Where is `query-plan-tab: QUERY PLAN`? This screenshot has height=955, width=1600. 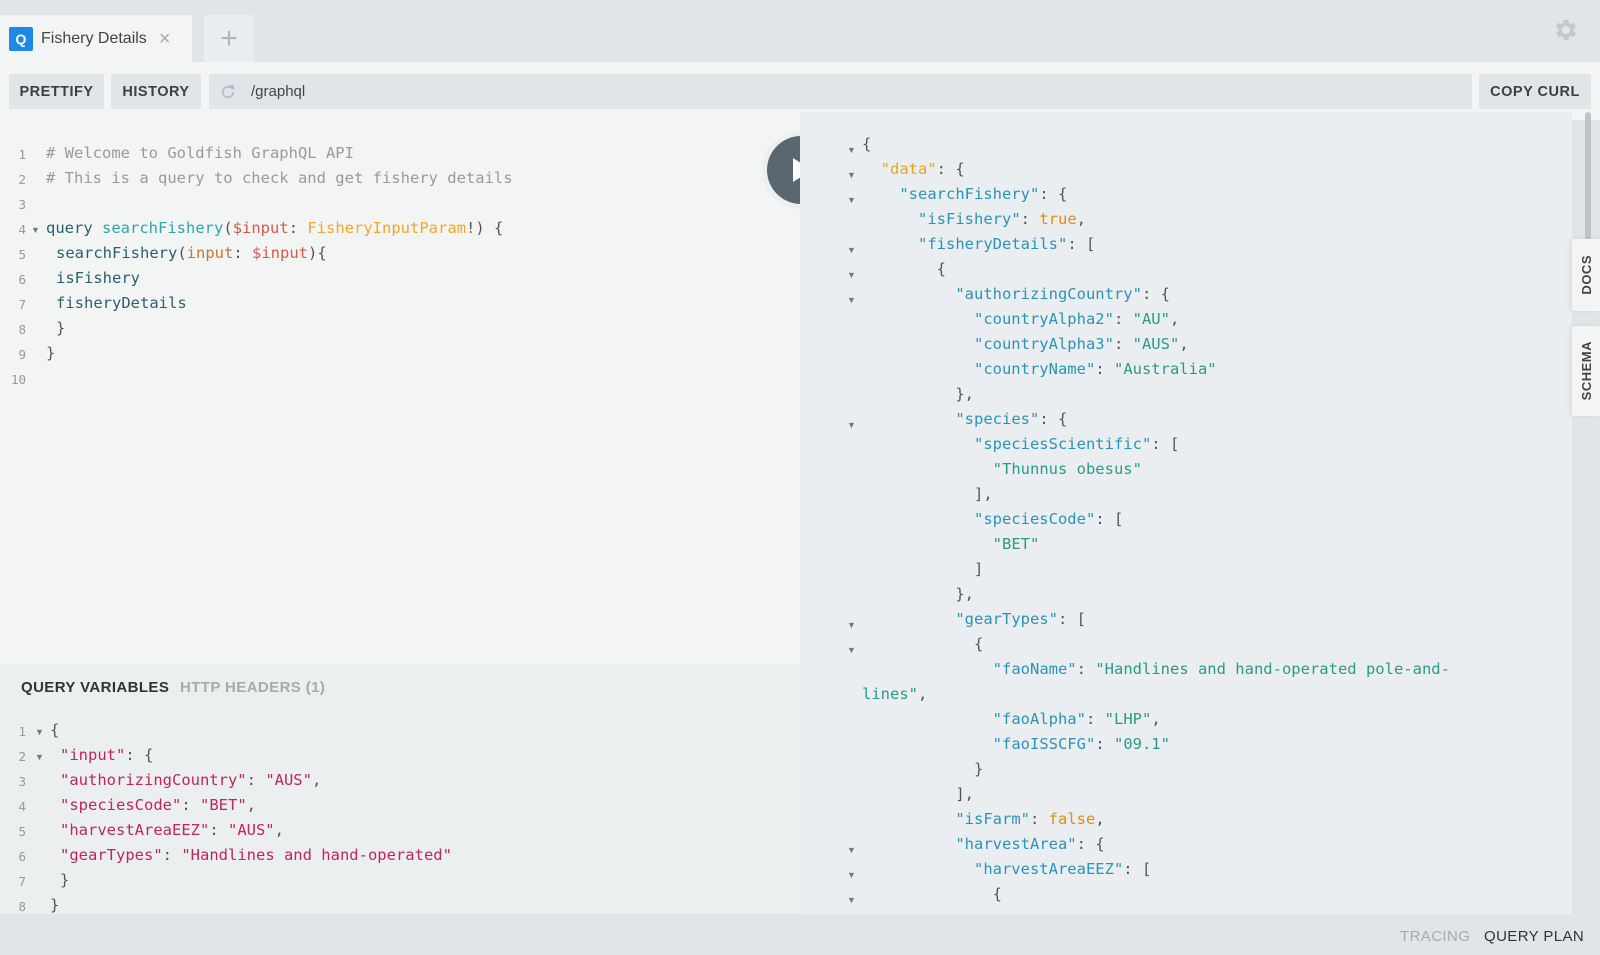 query-plan-tab: QUERY PLAN is located at coordinates (1534, 936).